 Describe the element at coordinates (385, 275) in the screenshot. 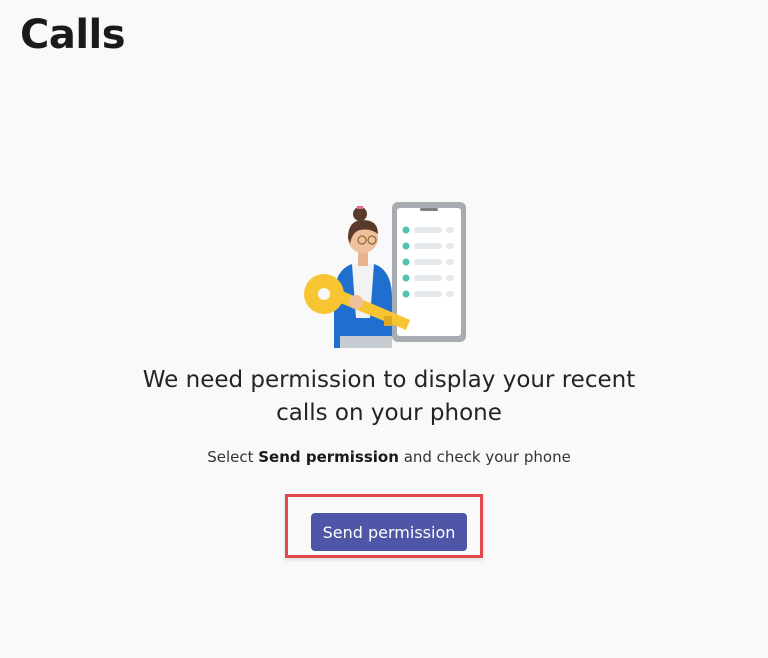

I see `person-with-key-and-phone-icon` at that location.